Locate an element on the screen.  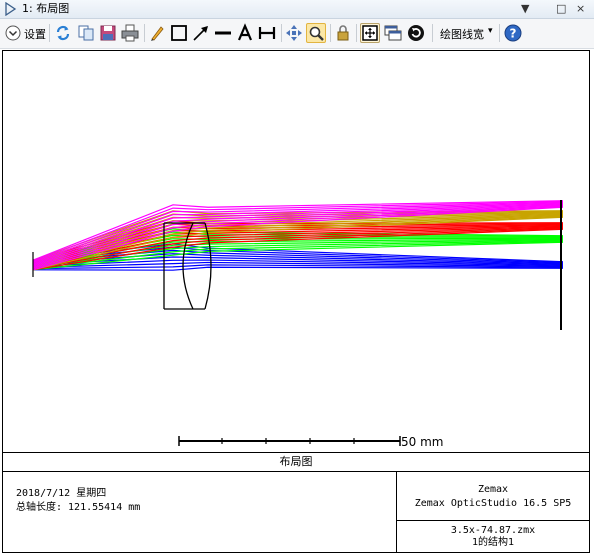
auto-update-icon is located at coordinates (416, 33).